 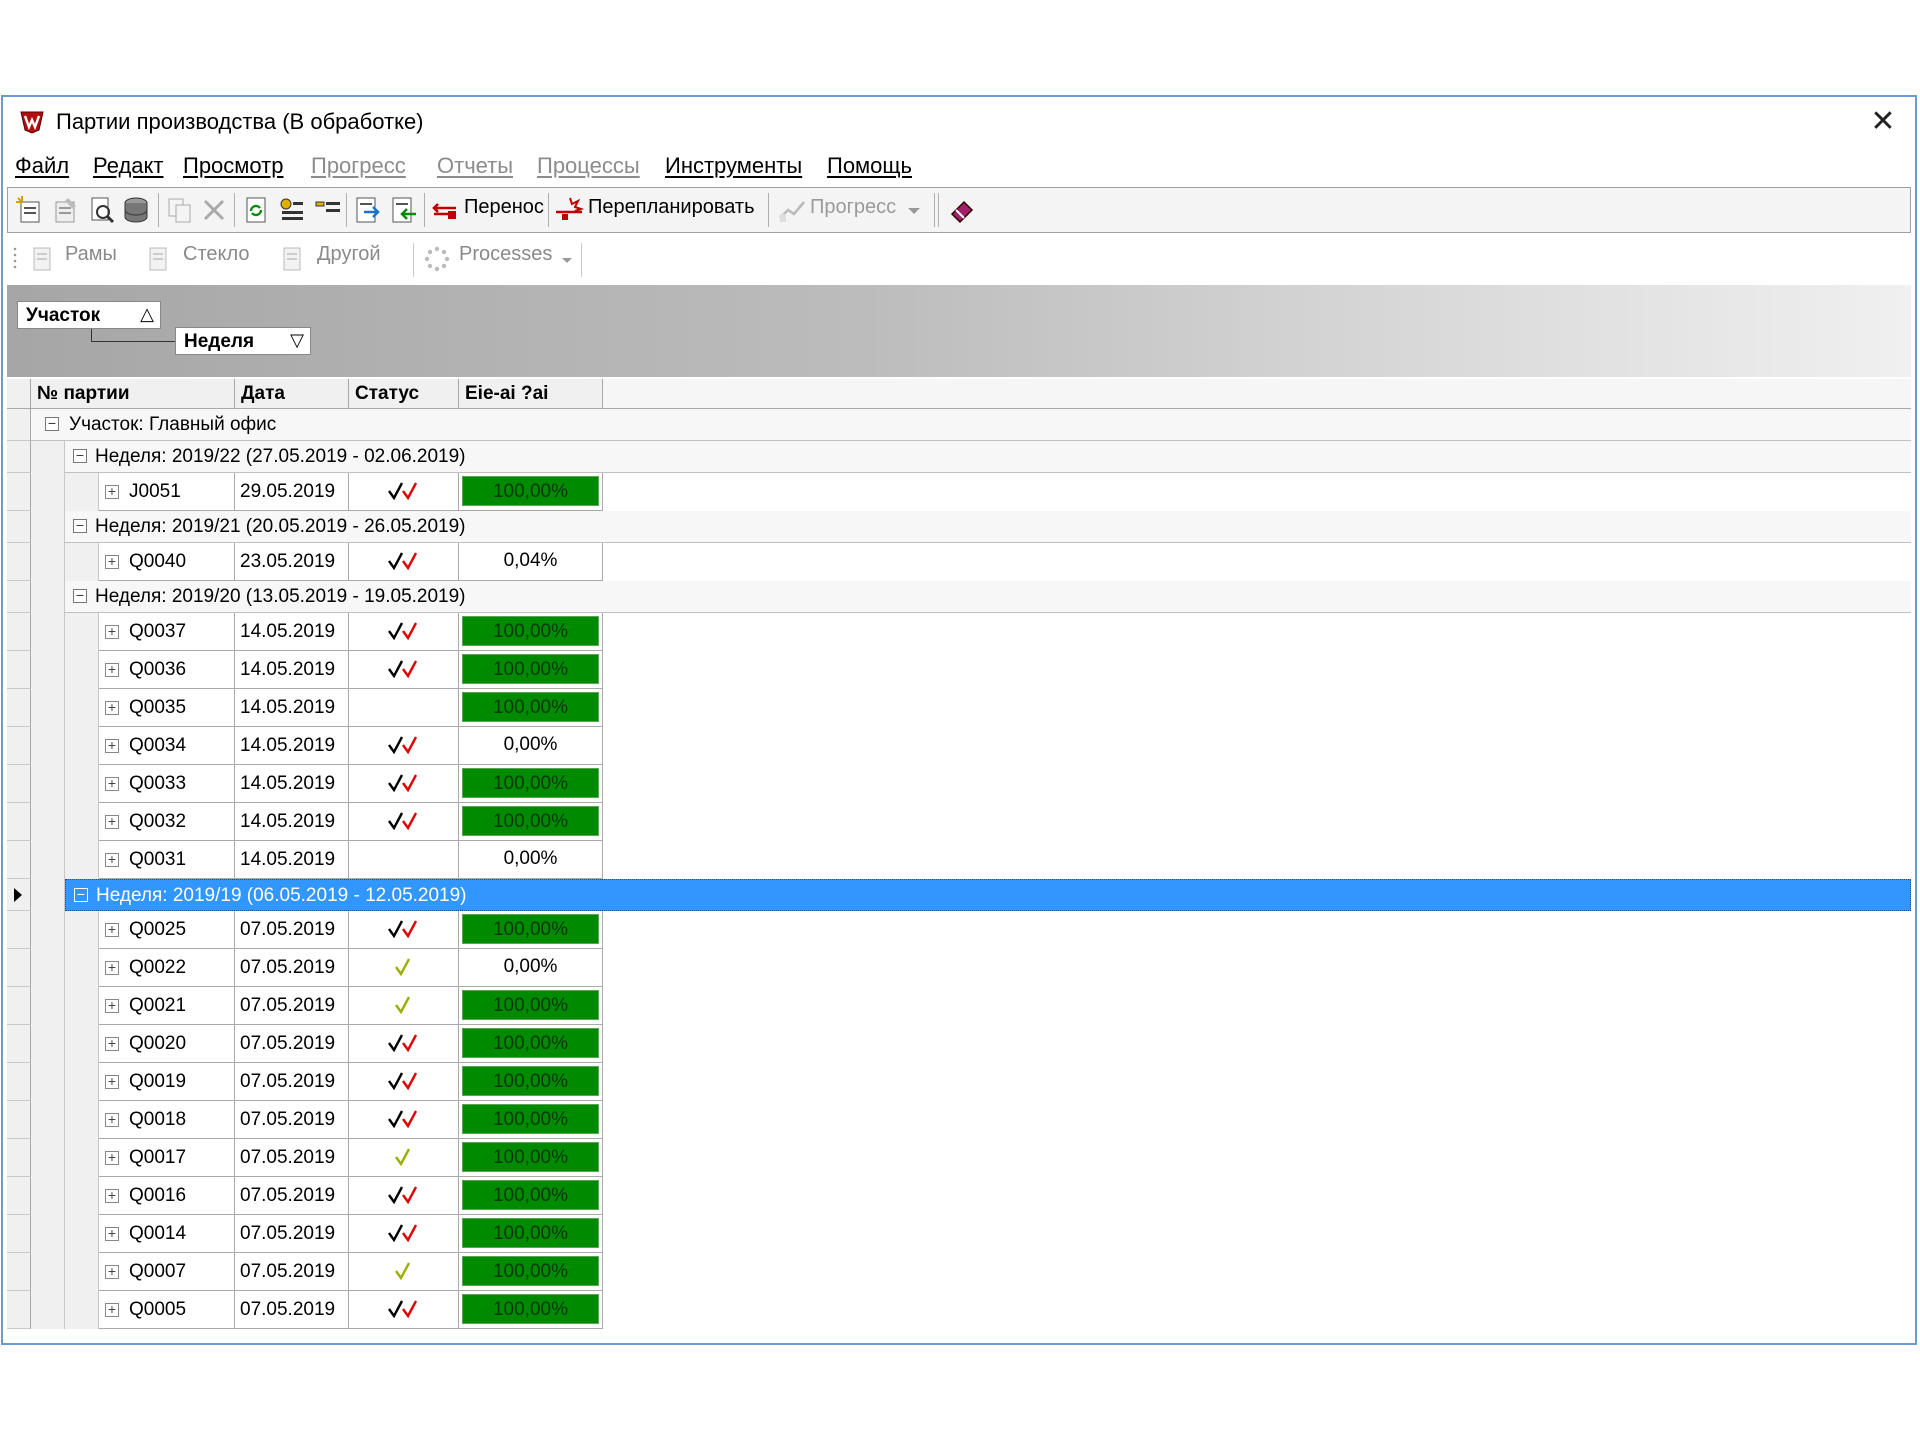 What do you see at coordinates (159, 259) in the screenshot?
I see `glass-icon` at bounding box center [159, 259].